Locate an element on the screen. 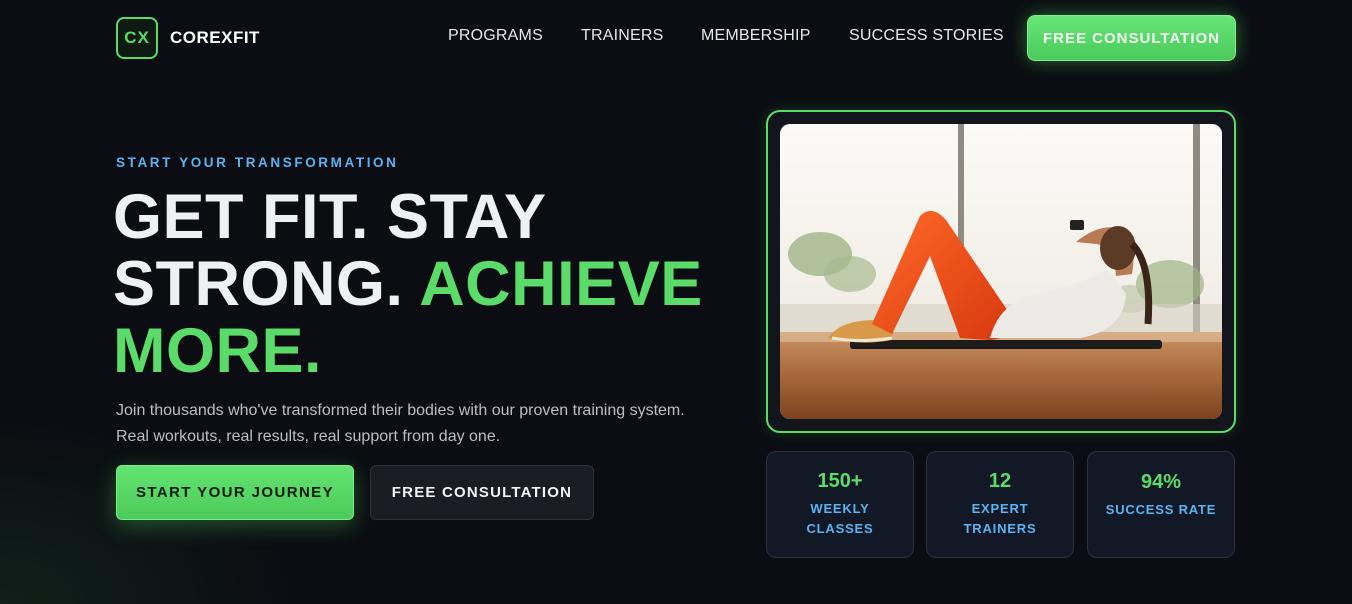  stat-value: 94% is located at coordinates (1161, 482).